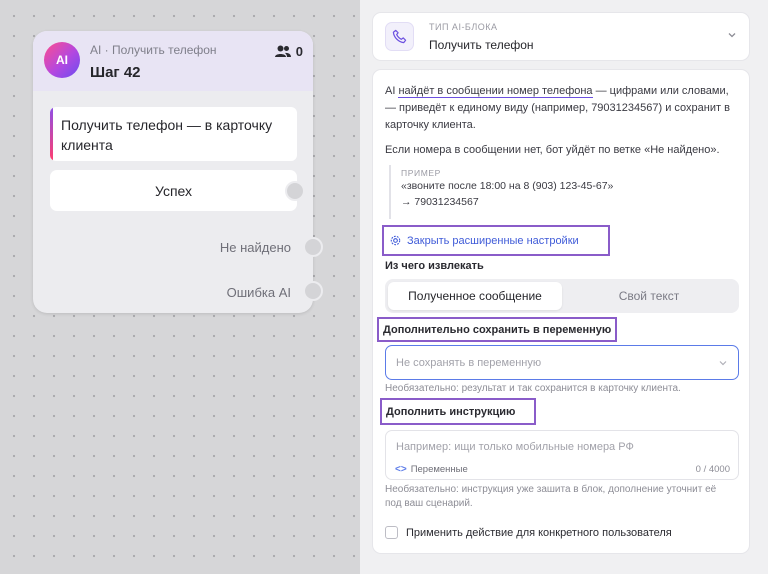 The height and width of the screenshot is (574, 768). I want to click on users-icon, so click(282, 51).